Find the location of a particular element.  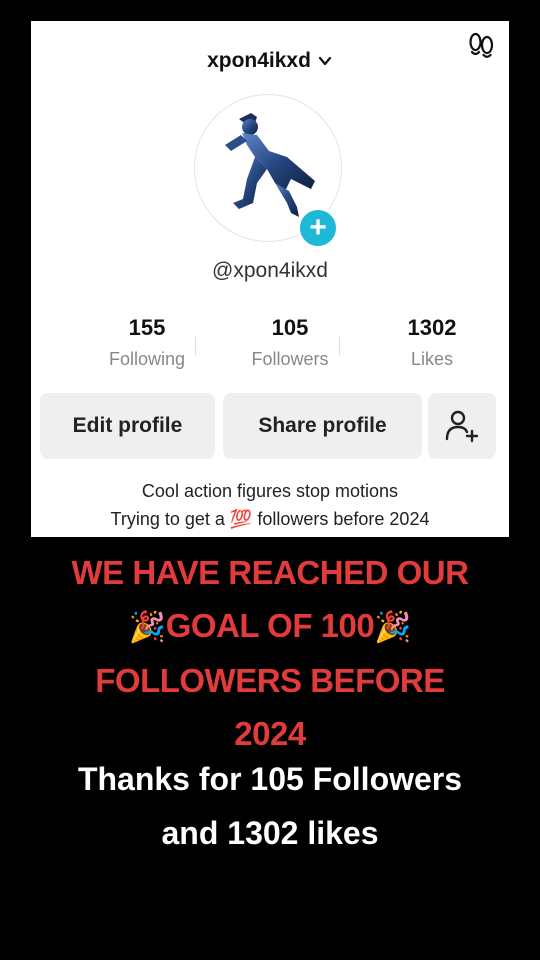

bio-line-2: Trying to get a 💯 followers before 2024 is located at coordinates (270, 519).